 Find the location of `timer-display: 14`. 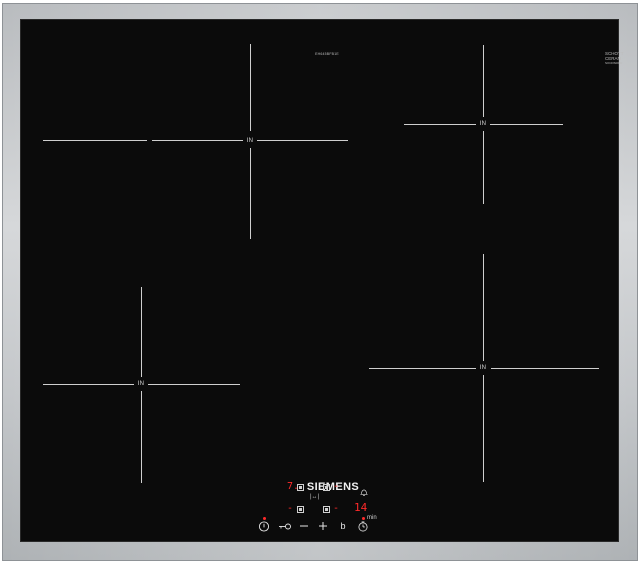

timer-display: 14 is located at coordinates (361, 507).